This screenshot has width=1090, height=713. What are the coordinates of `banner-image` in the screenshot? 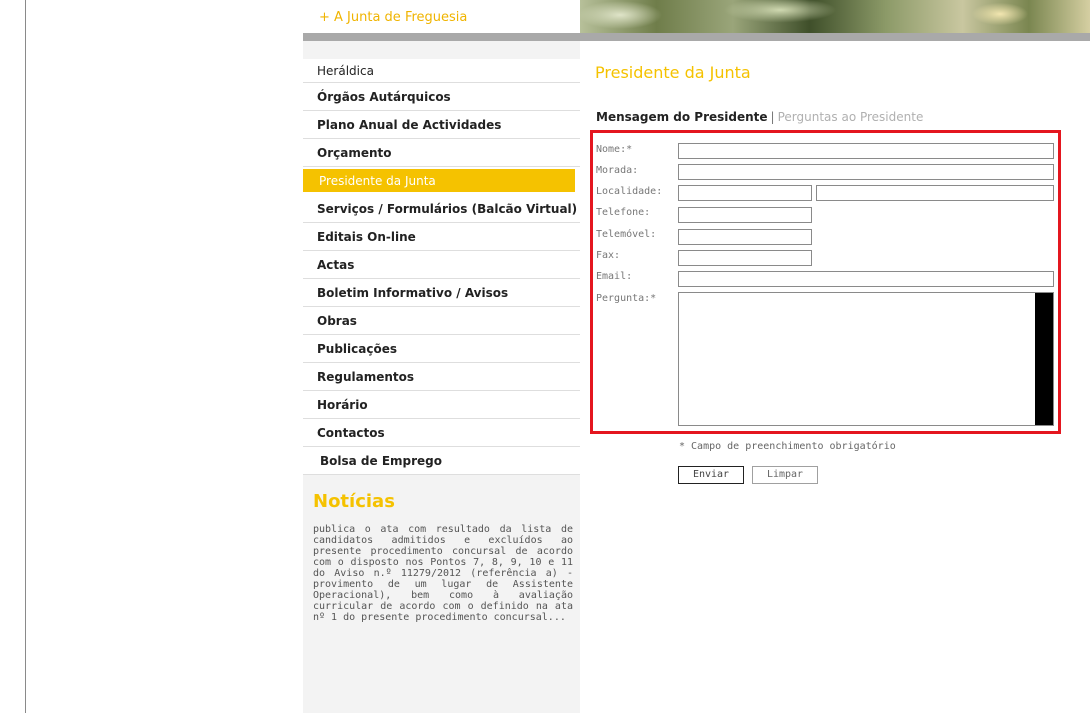 It's located at (835, 16).